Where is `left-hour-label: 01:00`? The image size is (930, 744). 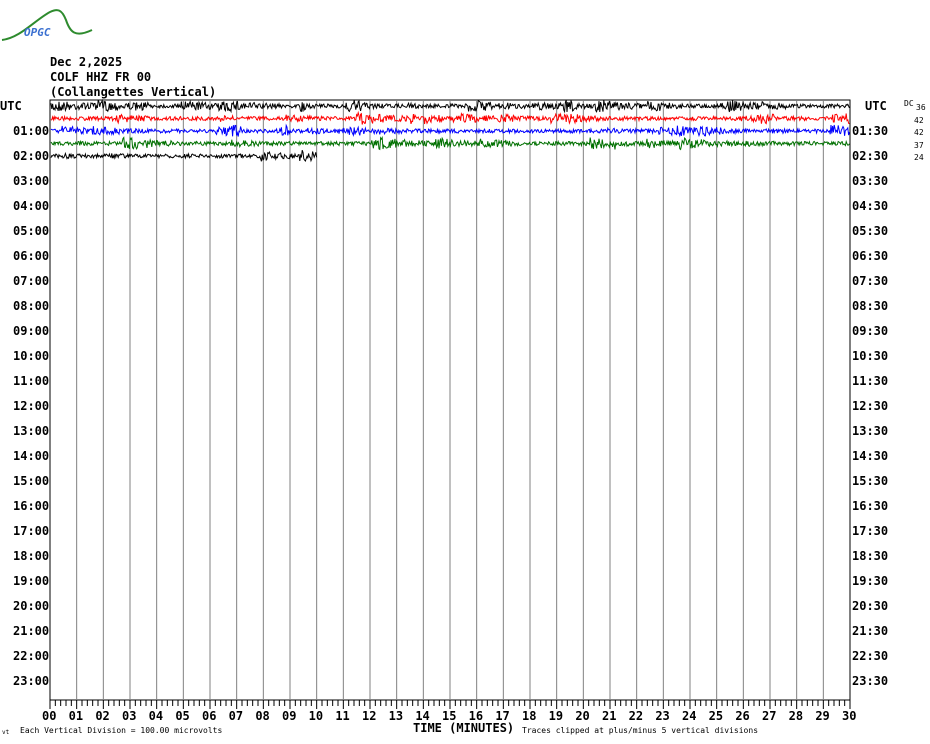
left-hour-label: 01:00 is located at coordinates (31, 131).